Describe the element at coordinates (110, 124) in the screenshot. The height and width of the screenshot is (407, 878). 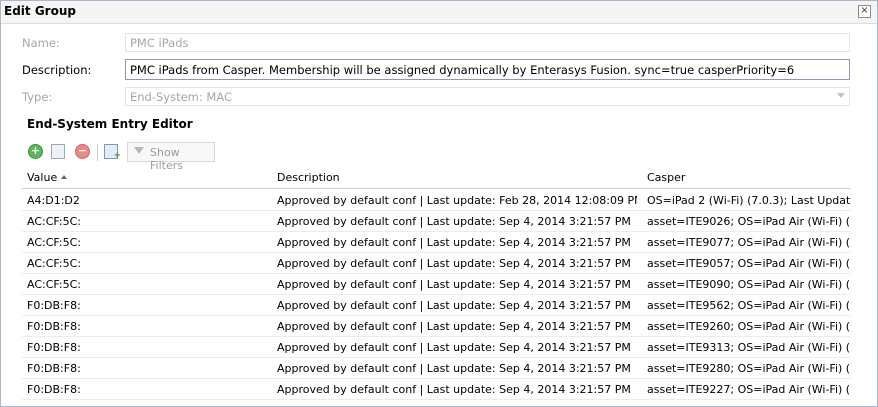
I see `editor-title: End-System Entry Editor` at that location.